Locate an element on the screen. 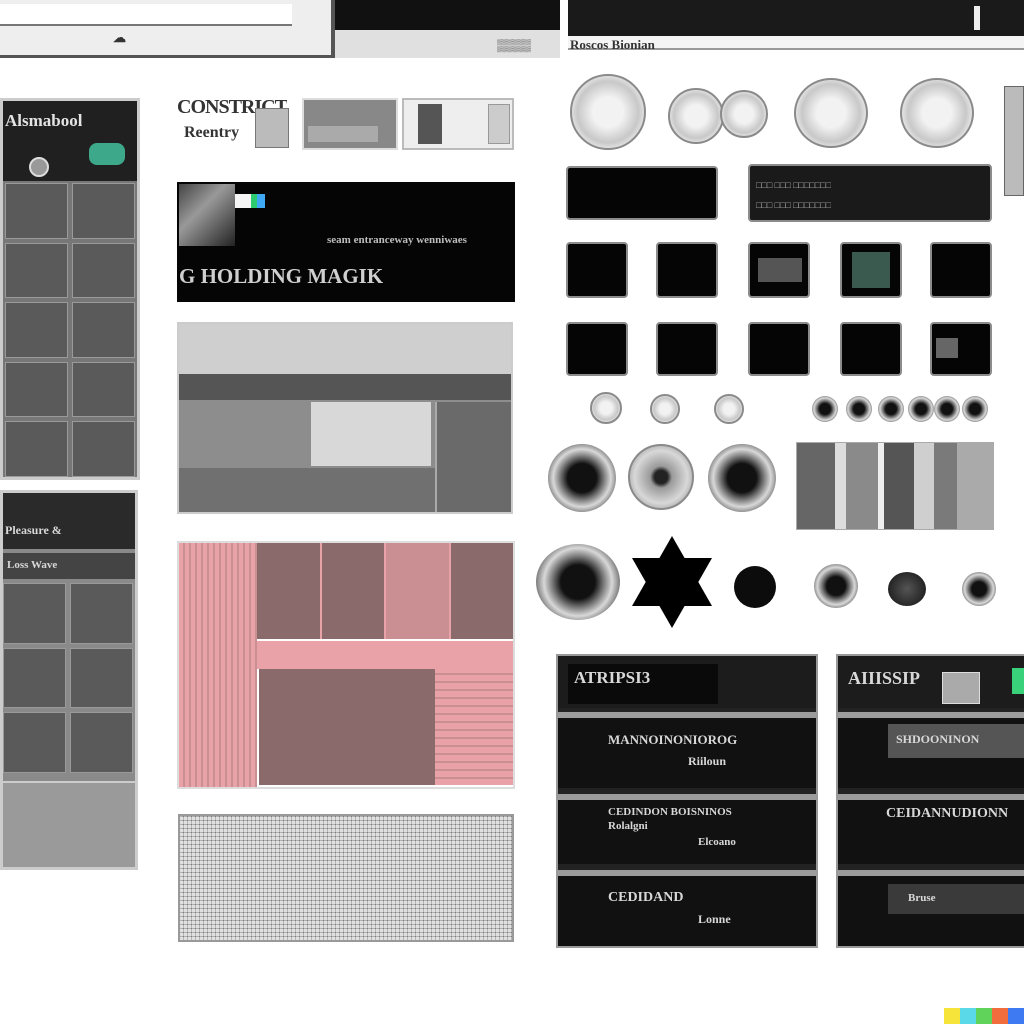 The height and width of the screenshot is (1024, 1024). building-right-block is located at coordinates (473, 457).